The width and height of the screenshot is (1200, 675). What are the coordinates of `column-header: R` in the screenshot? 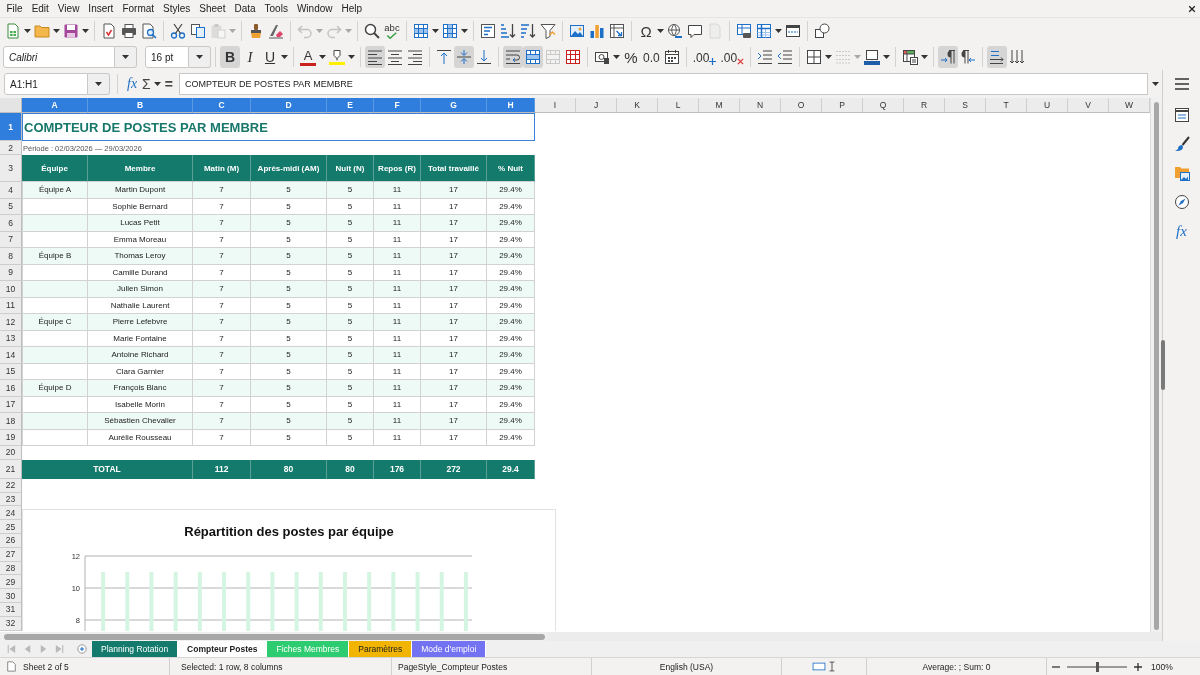 It's located at (924, 105).